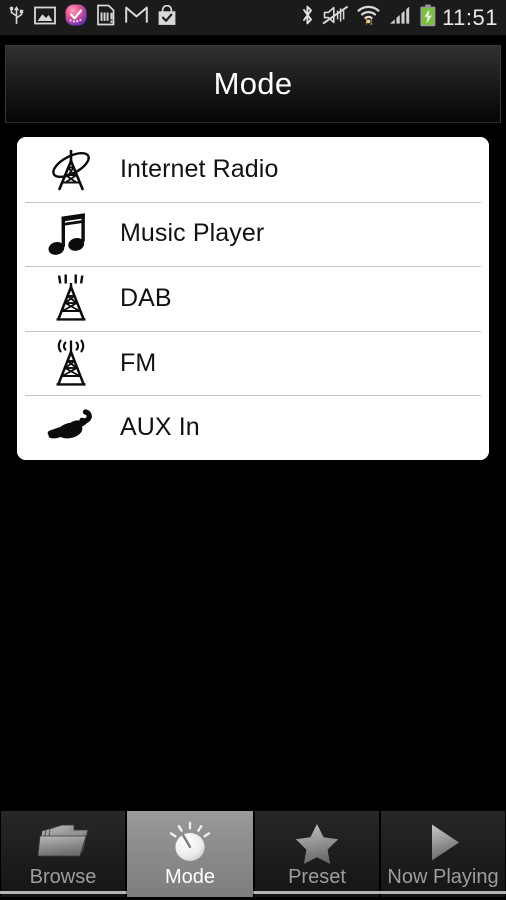 The width and height of the screenshot is (506, 900). Describe the element at coordinates (199, 168) in the screenshot. I see `mode-list-item-label: Internet Radio` at that location.